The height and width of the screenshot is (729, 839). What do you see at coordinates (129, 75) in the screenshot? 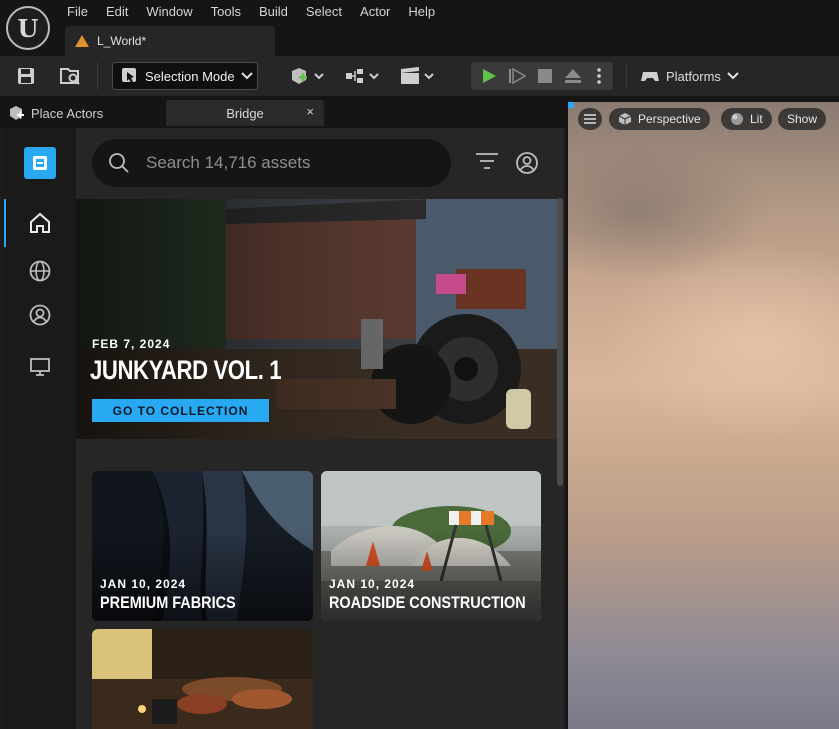
I see `select-arrow-icon` at bounding box center [129, 75].